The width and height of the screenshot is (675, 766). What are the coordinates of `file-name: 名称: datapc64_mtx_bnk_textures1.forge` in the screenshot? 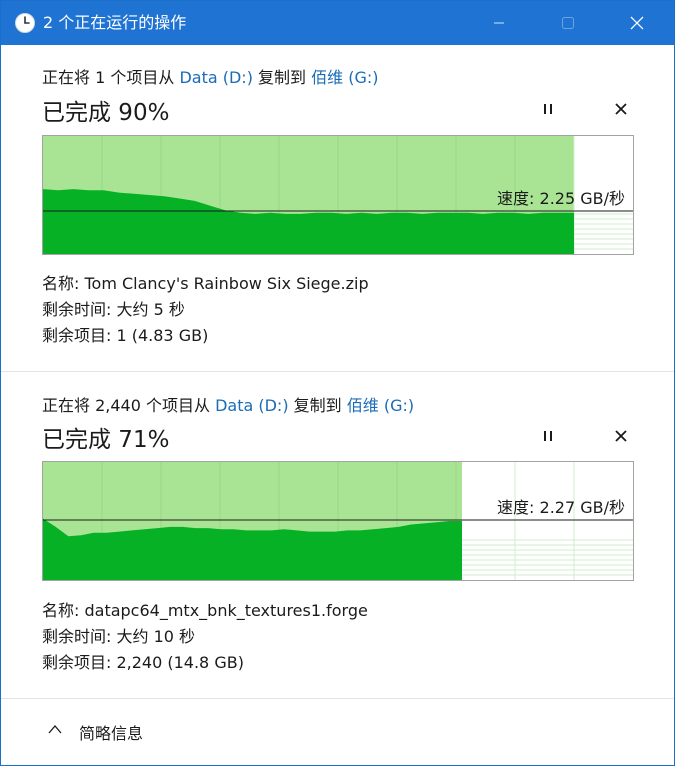 It's located at (205, 610).